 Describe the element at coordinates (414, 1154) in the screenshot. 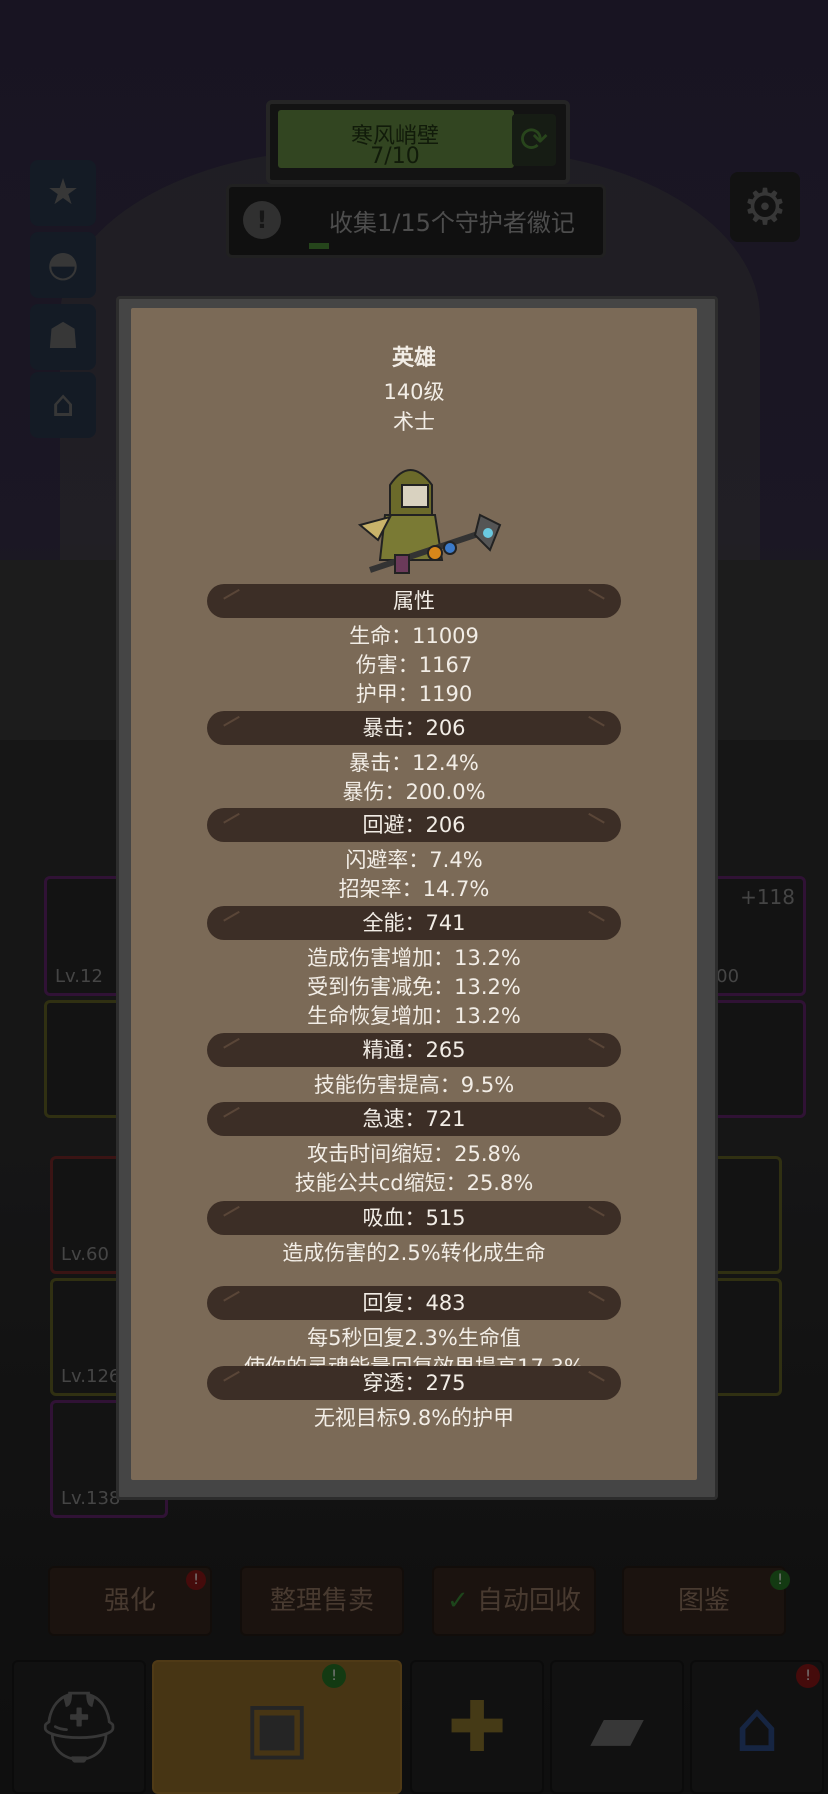

I see `stat-line: 攻击时间缩短：25.8%` at that location.